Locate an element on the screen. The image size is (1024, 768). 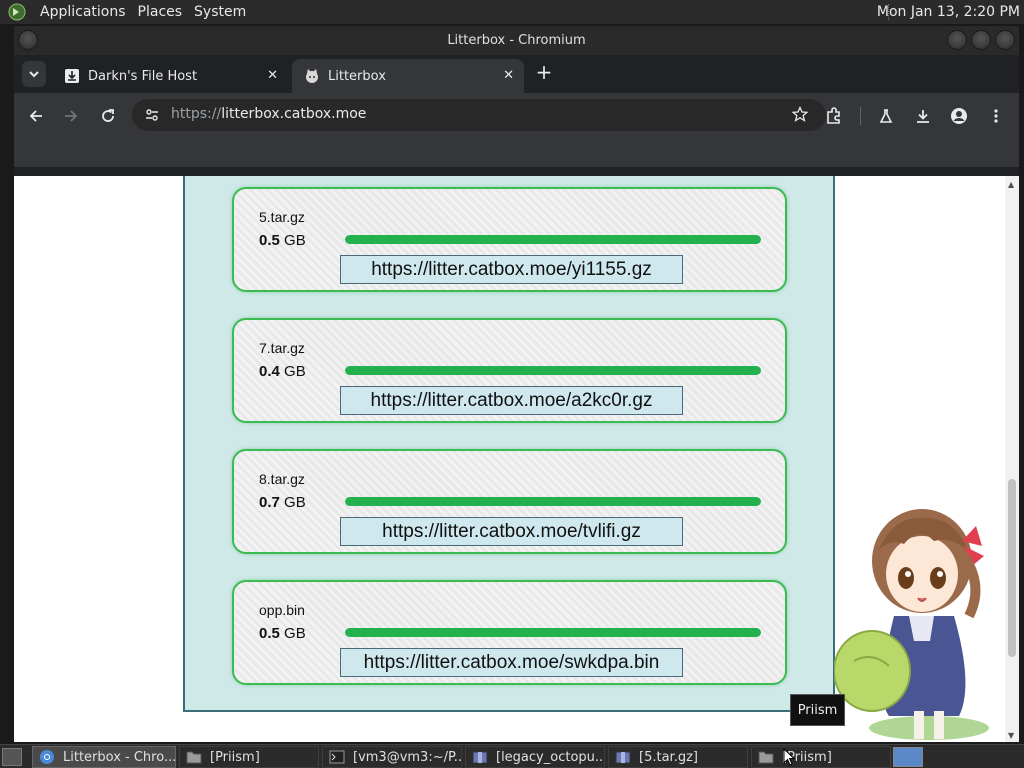
forward-arrow-icon is located at coordinates (71, 116).